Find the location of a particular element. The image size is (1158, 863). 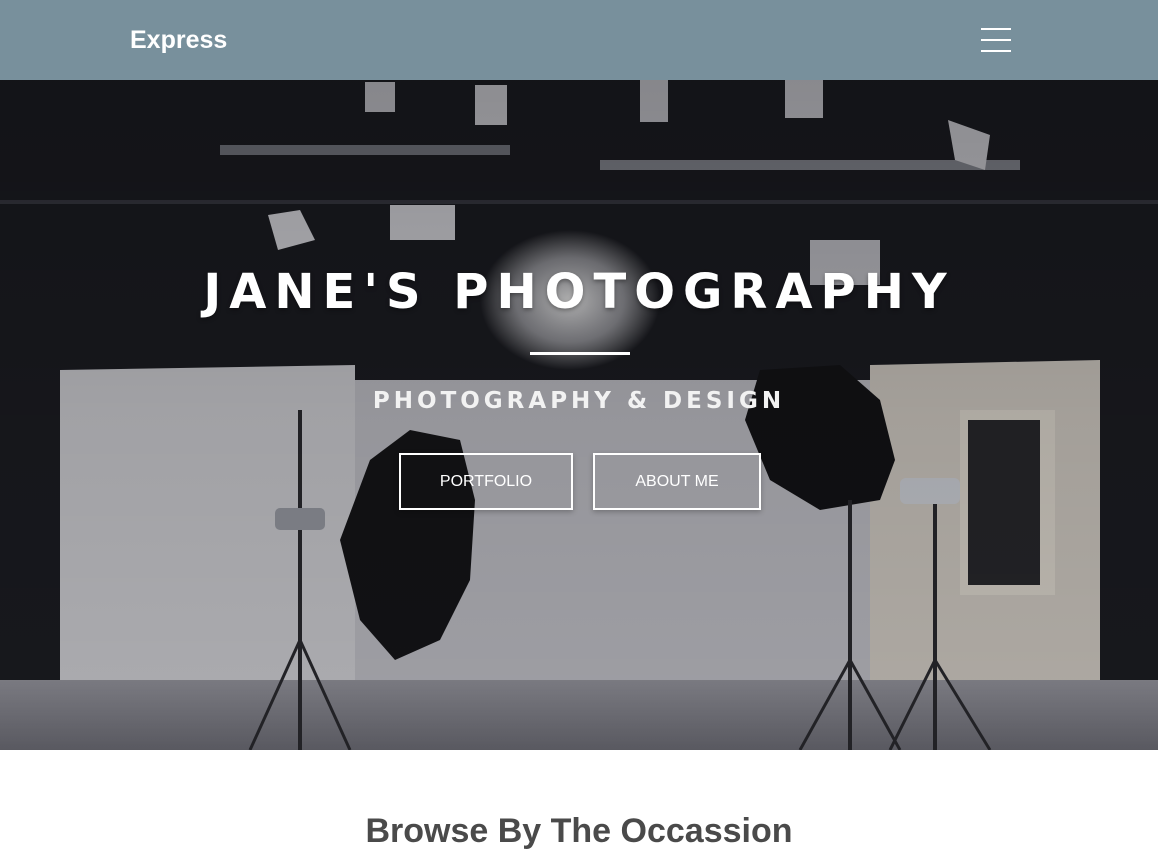

portfolio-button: PORTFOLIO is located at coordinates (486, 481).